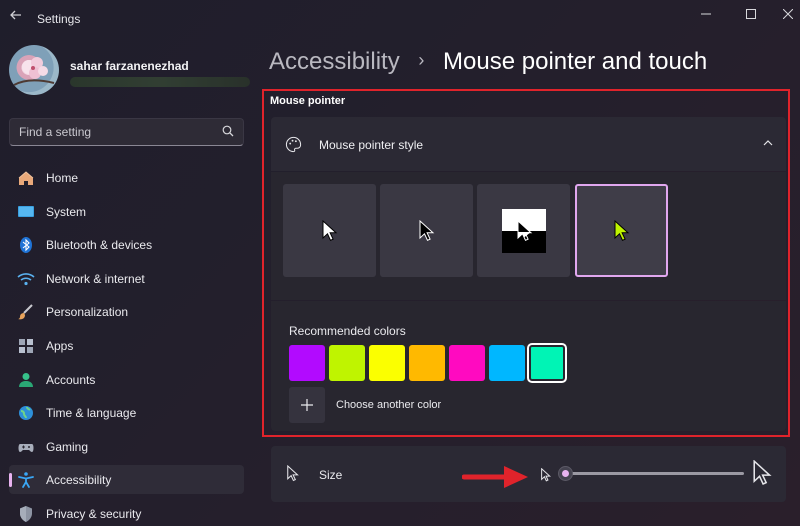 The width and height of the screenshot is (800, 526). What do you see at coordinates (160, 82) in the screenshot?
I see `user-email-redacted` at bounding box center [160, 82].